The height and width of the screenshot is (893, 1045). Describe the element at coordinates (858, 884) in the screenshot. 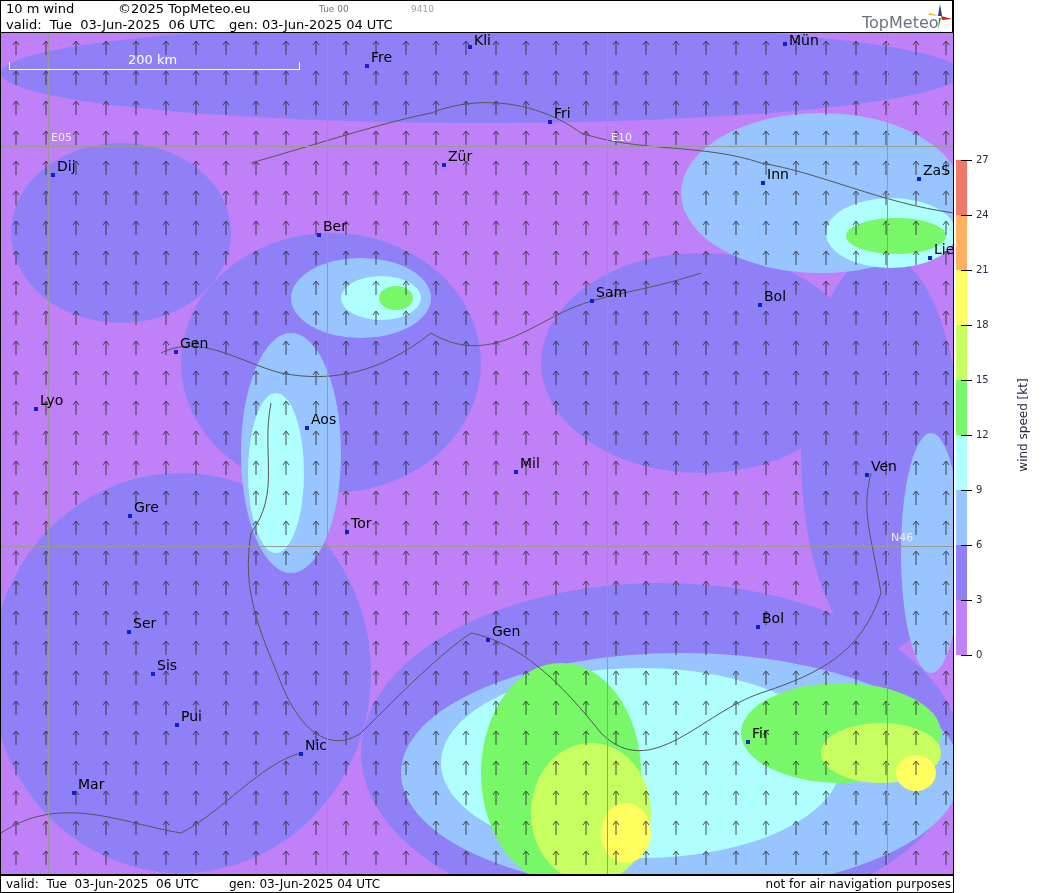

I see `disclaimer-text: not for air navigation purposes` at that location.